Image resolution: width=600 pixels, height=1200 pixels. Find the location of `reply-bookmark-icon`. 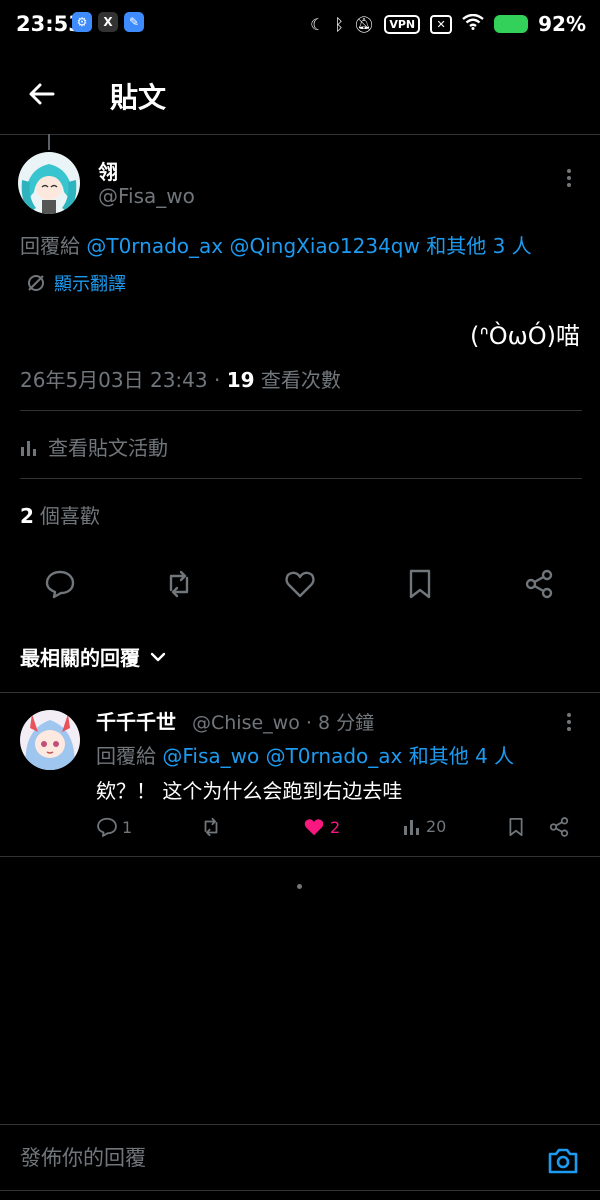

reply-bookmark-icon is located at coordinates (516, 827).